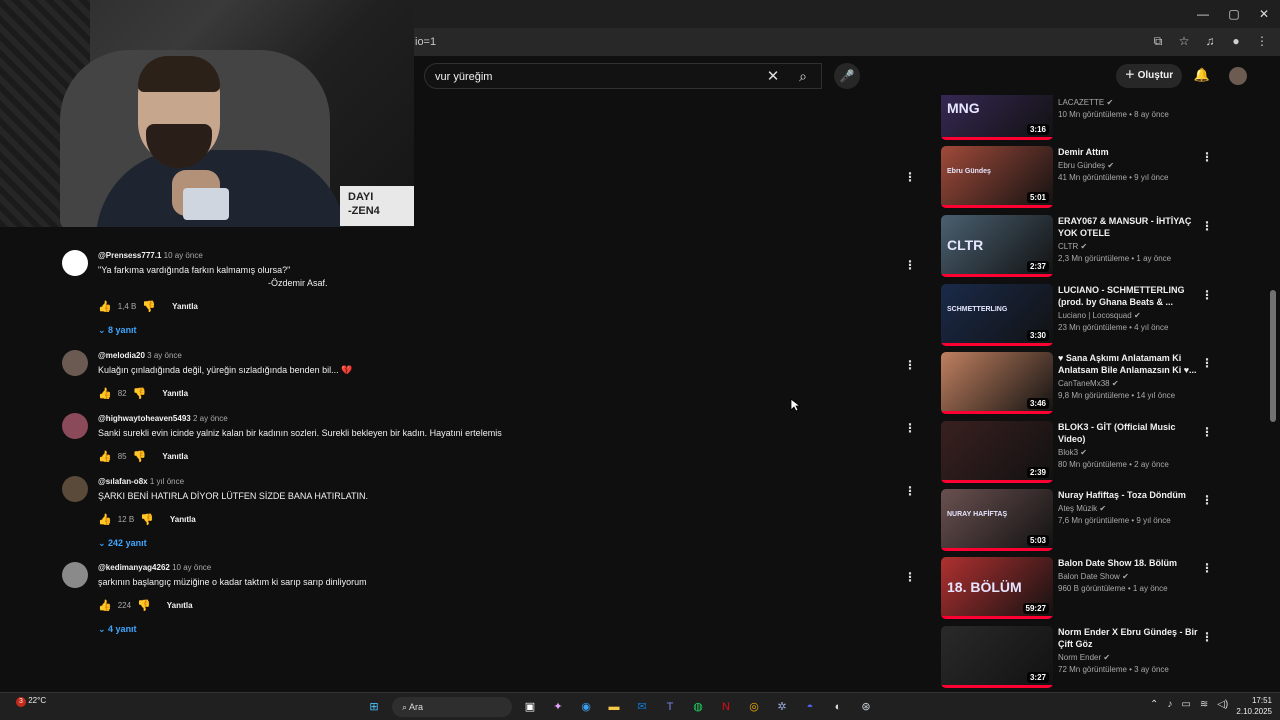 This screenshot has width=1280, height=720. What do you see at coordinates (1128, 227) in the screenshot?
I see `video-title: ERAY067 & MANSUR - İHTİYAÇ YOK OTELE` at bounding box center [1128, 227].